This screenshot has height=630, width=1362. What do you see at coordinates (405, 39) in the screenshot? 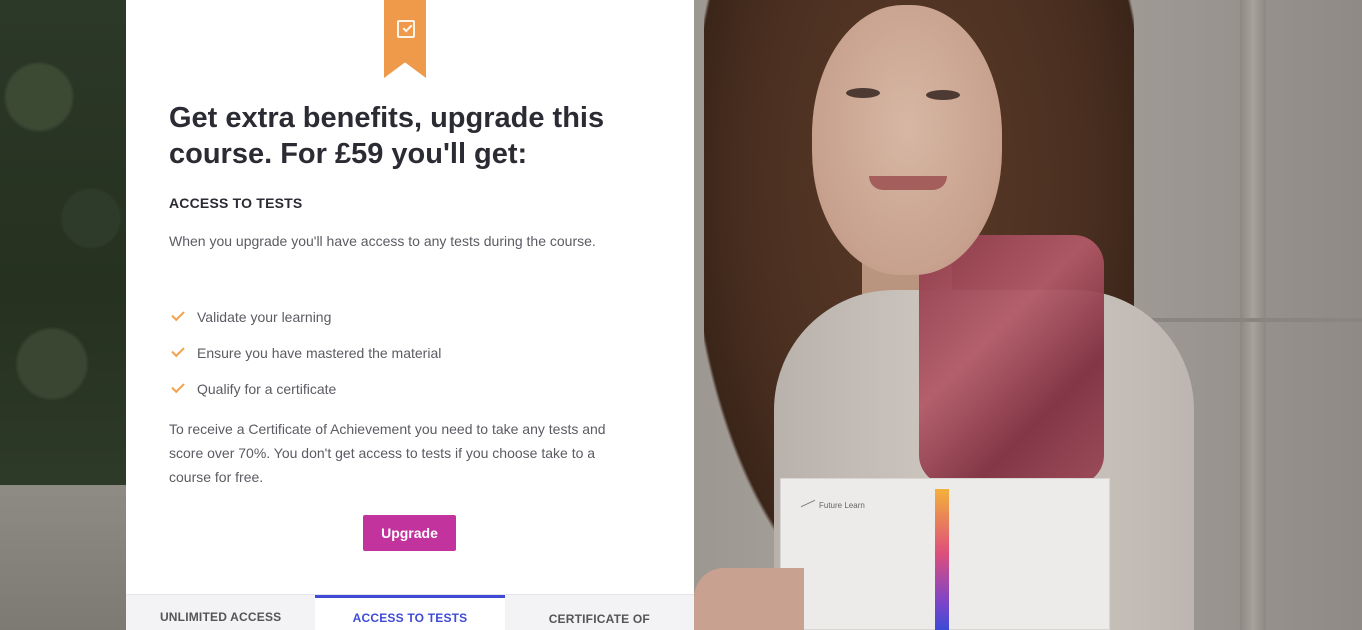
I see `ribbon-badge` at bounding box center [405, 39].